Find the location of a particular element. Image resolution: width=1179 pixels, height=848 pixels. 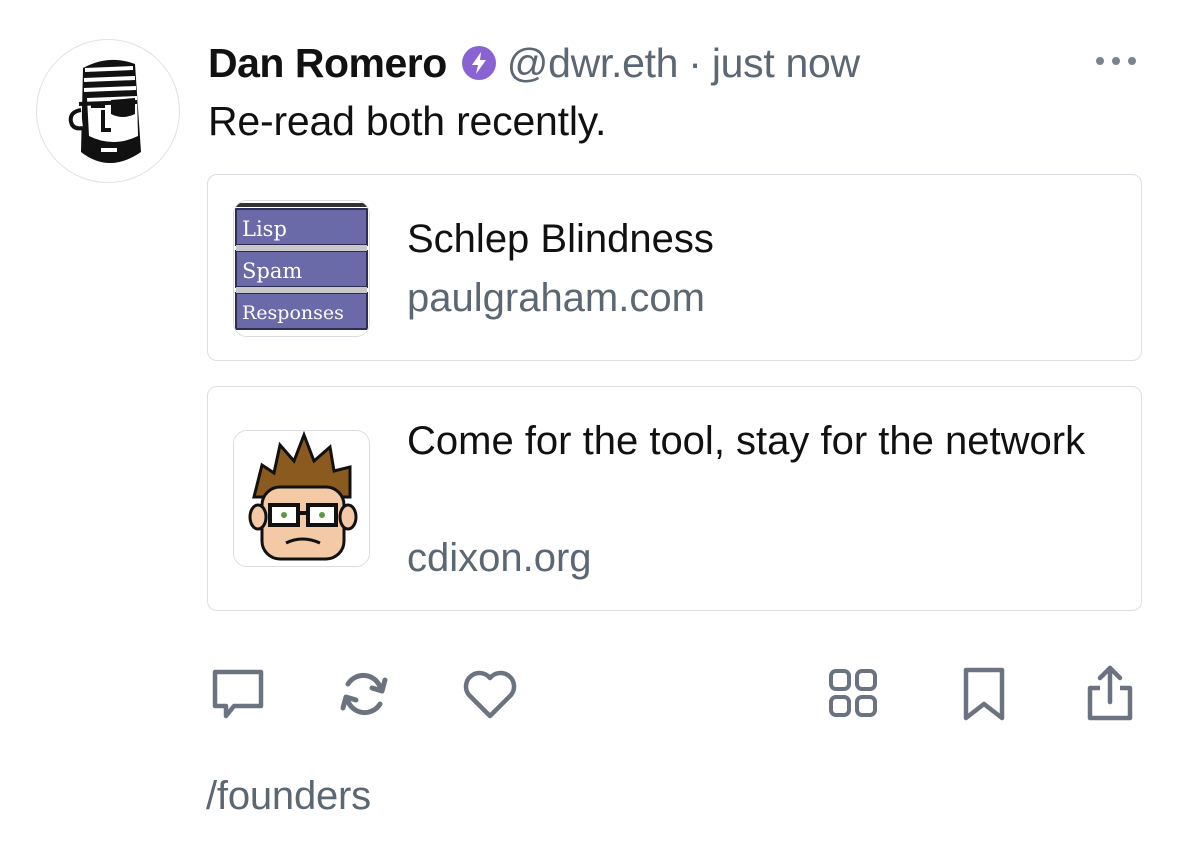

share-button is located at coordinates (1110, 694).